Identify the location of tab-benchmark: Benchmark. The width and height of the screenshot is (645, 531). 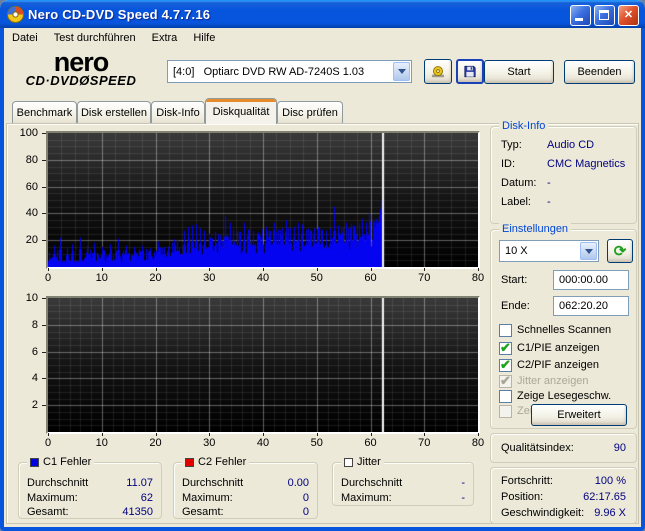
(44, 112).